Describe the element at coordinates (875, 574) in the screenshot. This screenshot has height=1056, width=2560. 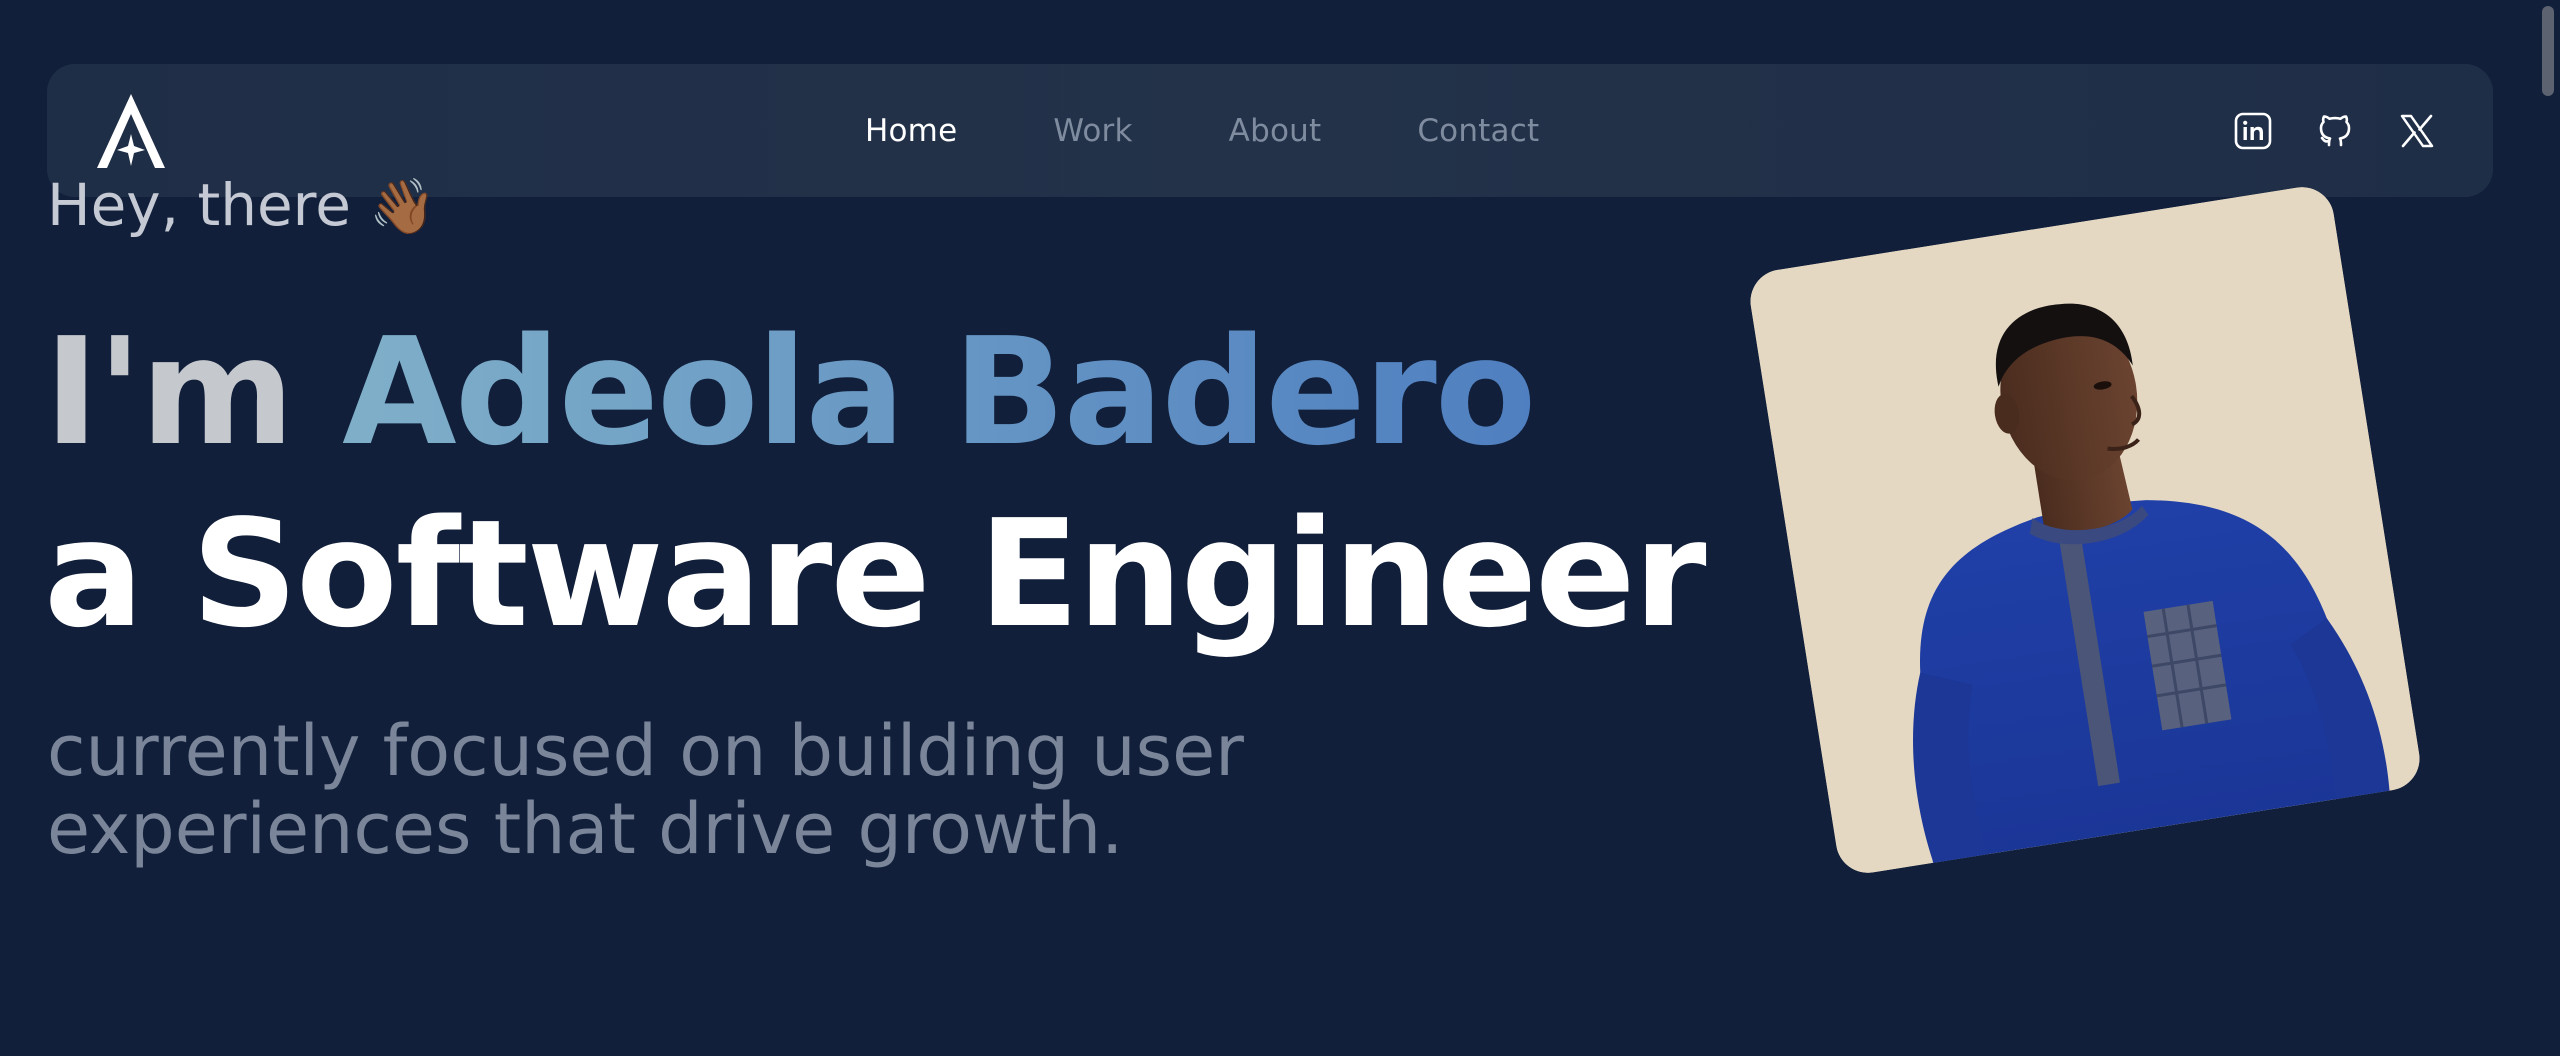
I see `headline-role: a Software Engineer` at that location.